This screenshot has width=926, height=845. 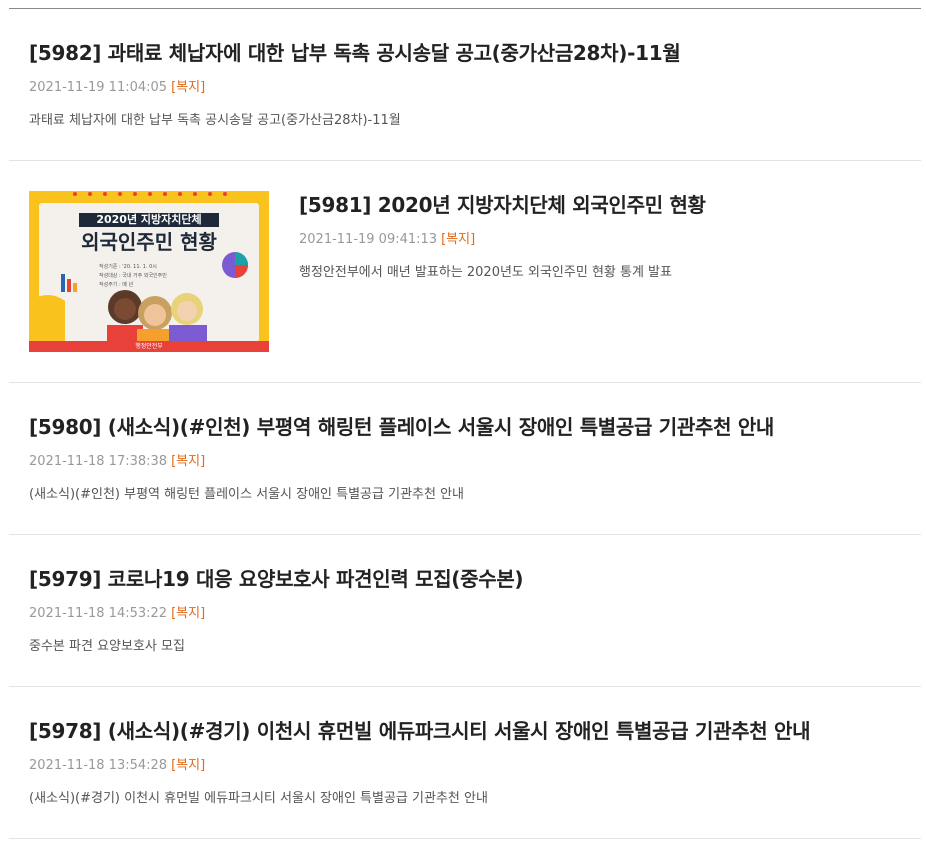 I want to click on post-summary: 중수본 파견 요양보호사 모집, so click(x=465, y=647).